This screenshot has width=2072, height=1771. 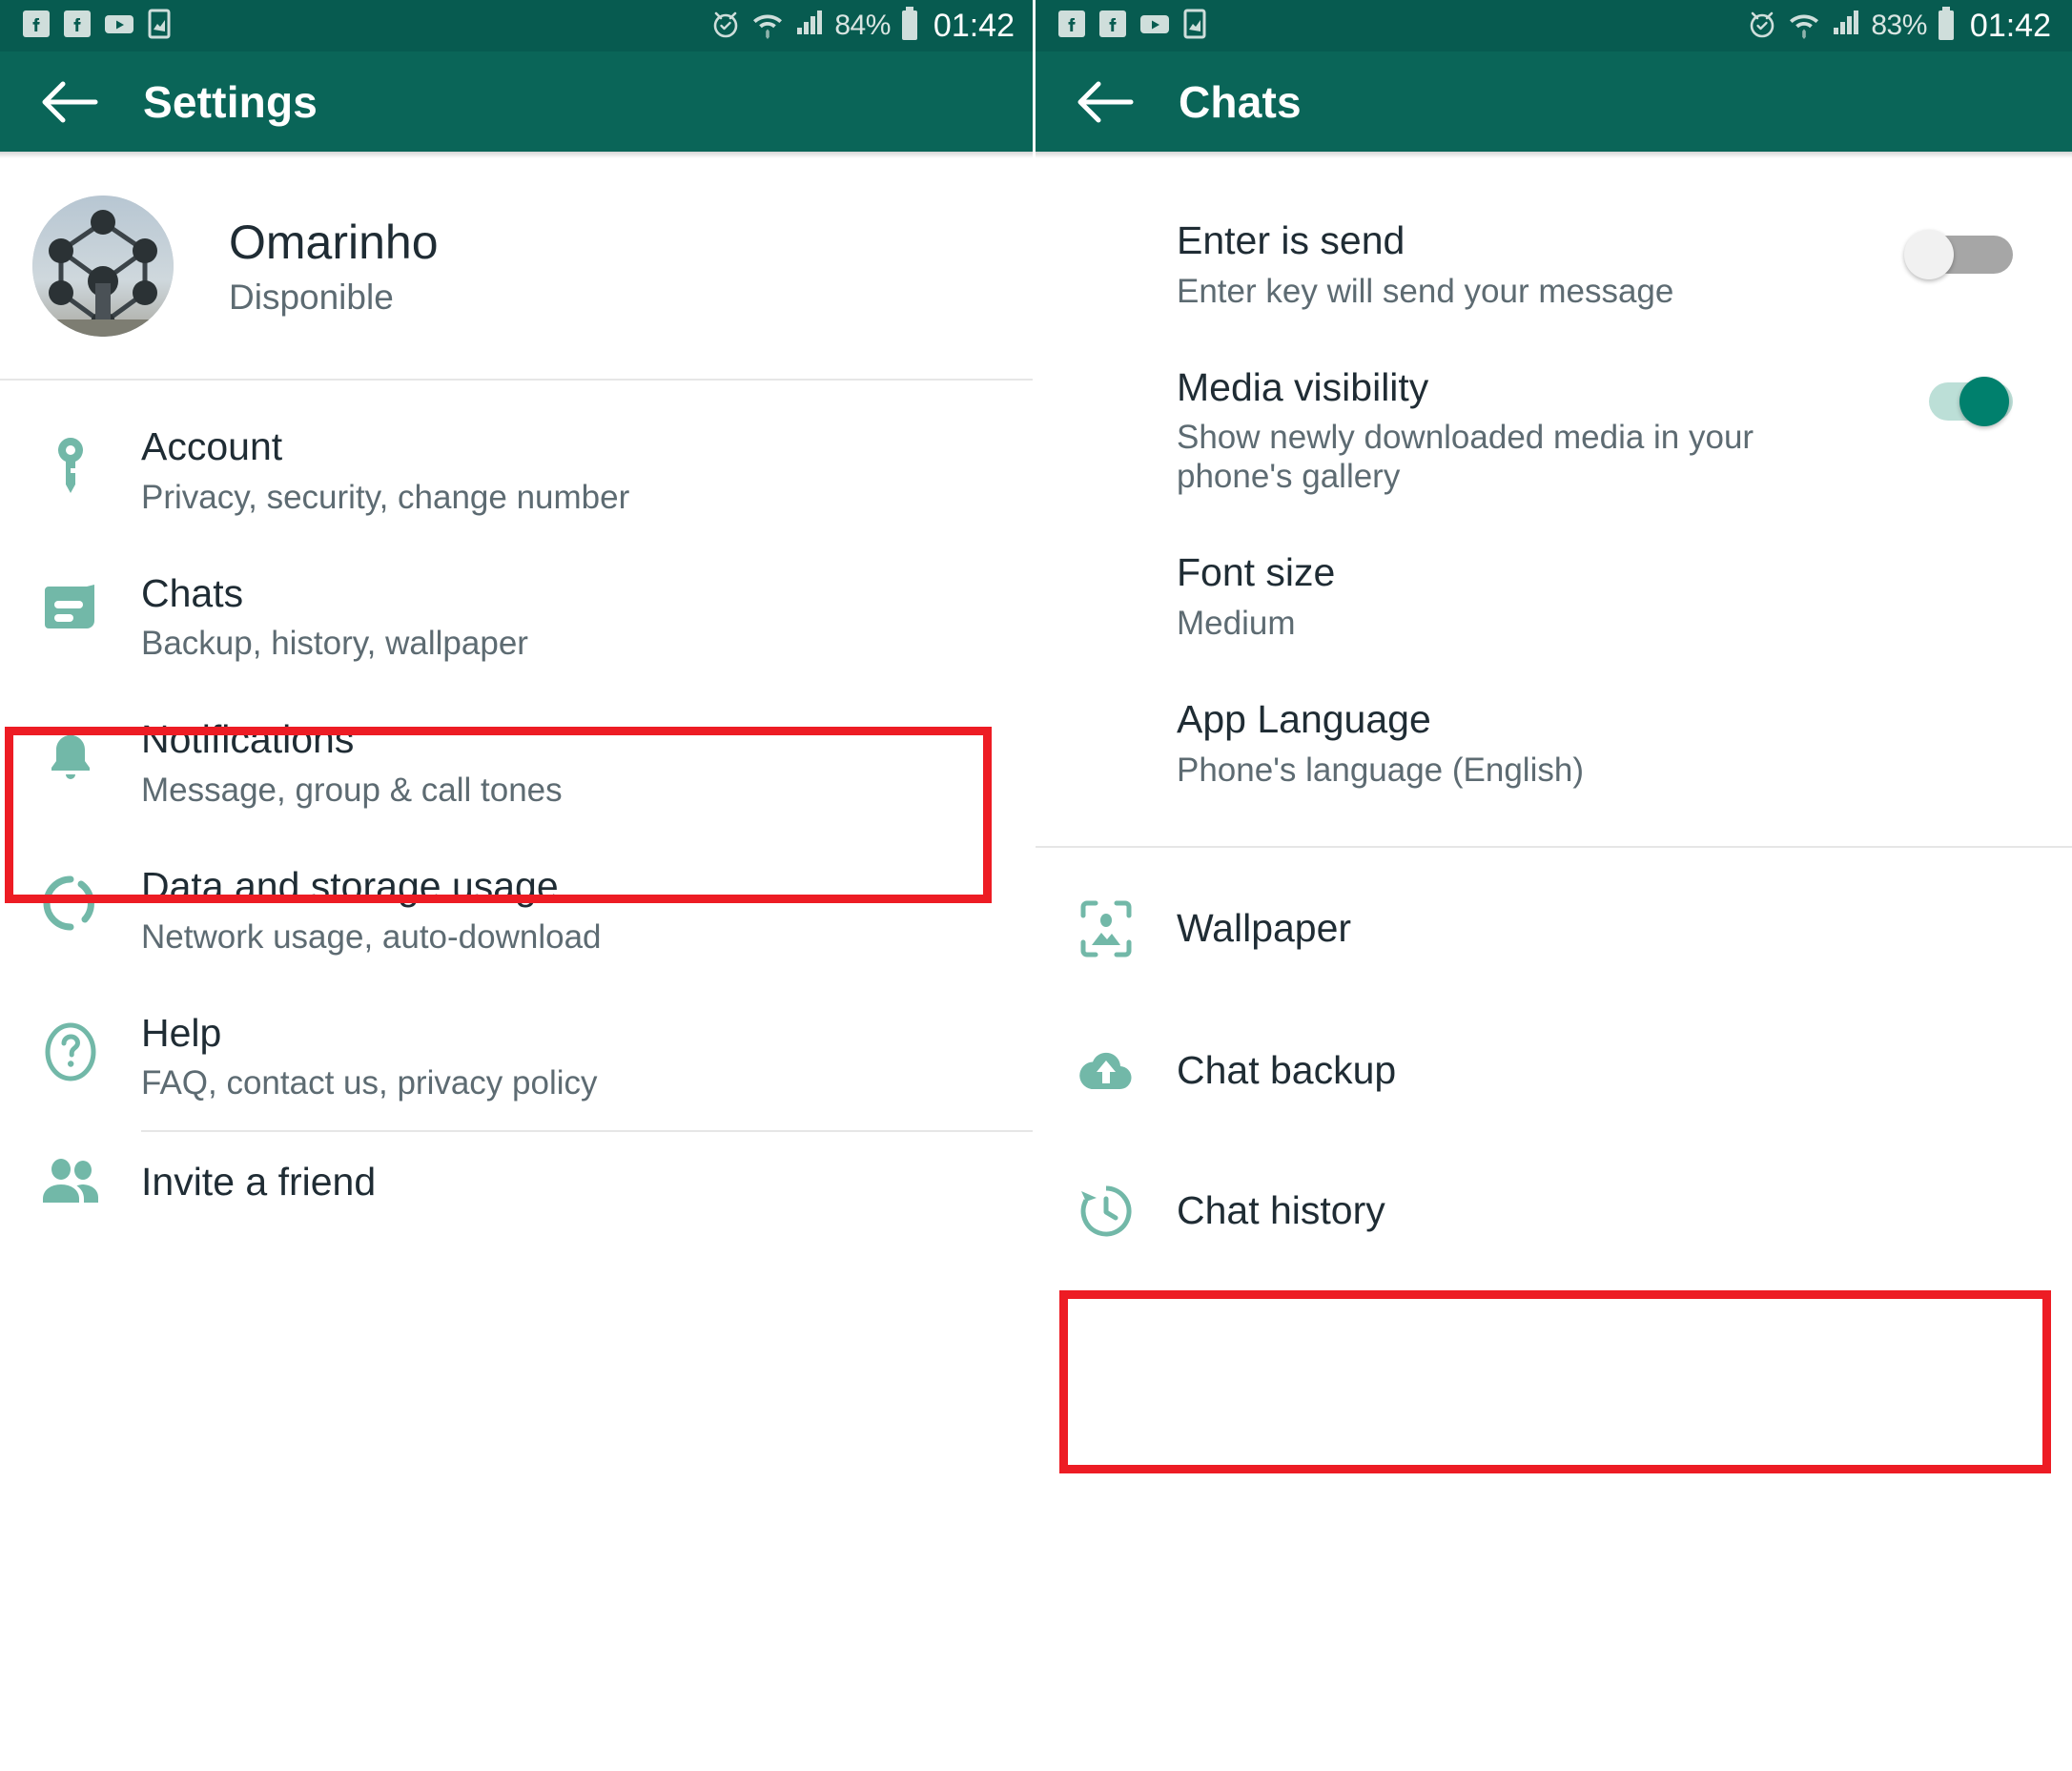 What do you see at coordinates (70, 897) in the screenshot?
I see `data-usage-icon` at bounding box center [70, 897].